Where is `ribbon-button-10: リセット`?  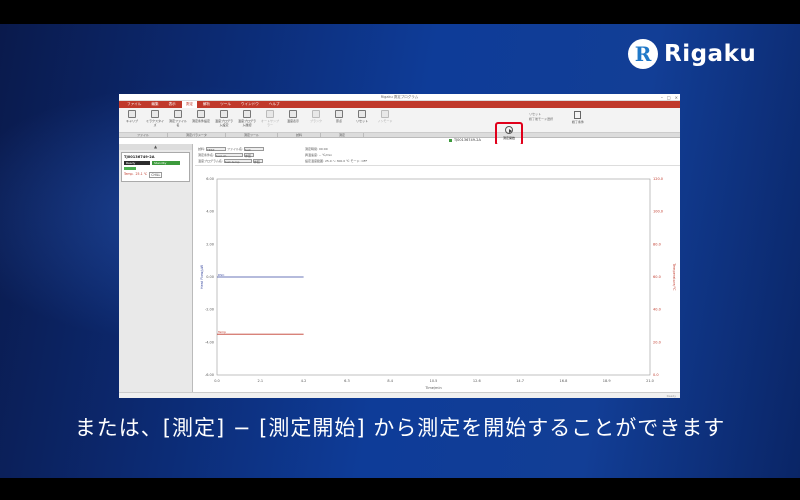 ribbon-button-10: リセット is located at coordinates (362, 116).